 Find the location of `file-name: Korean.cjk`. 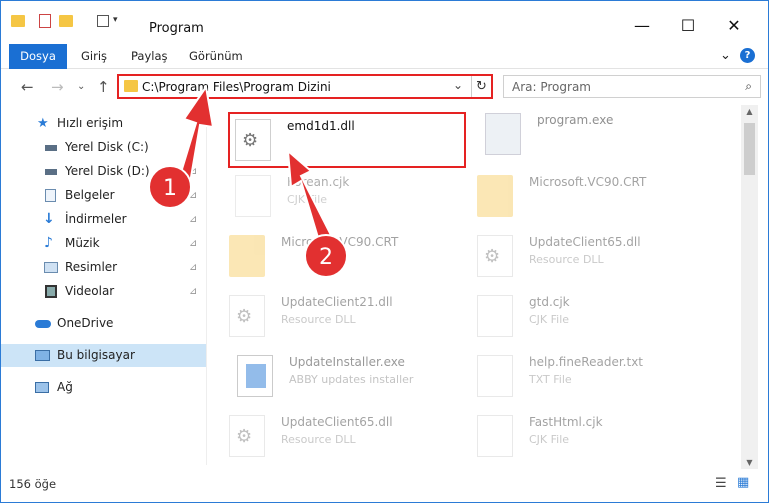

file-name: Korean.cjk is located at coordinates (318, 182).